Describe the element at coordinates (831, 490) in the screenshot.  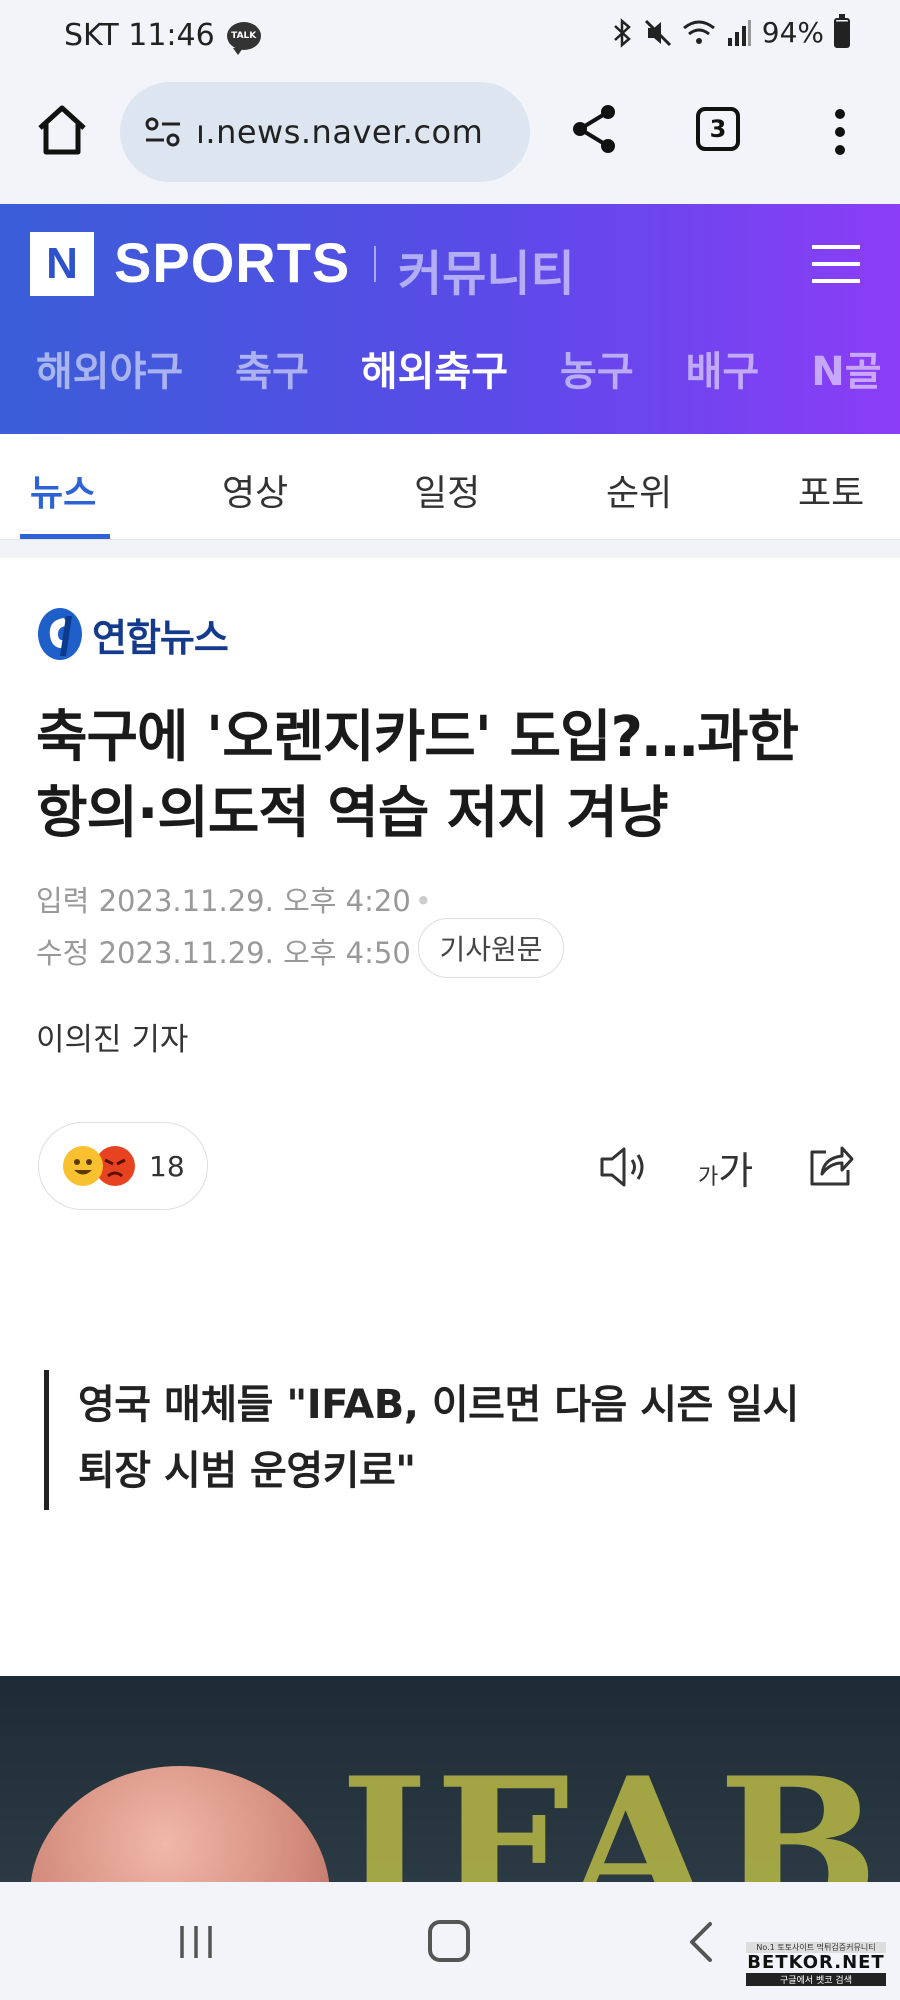
I see `tab-photo: 포토` at that location.